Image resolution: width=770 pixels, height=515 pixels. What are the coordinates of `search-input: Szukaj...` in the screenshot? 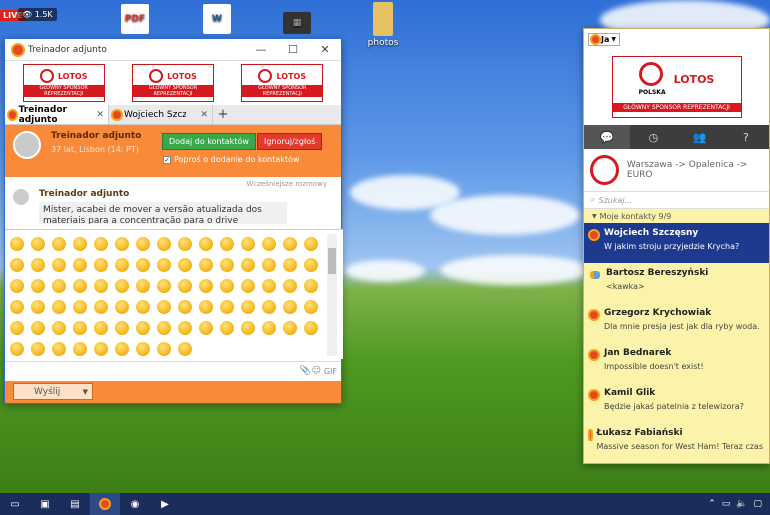 It's located at (615, 200).